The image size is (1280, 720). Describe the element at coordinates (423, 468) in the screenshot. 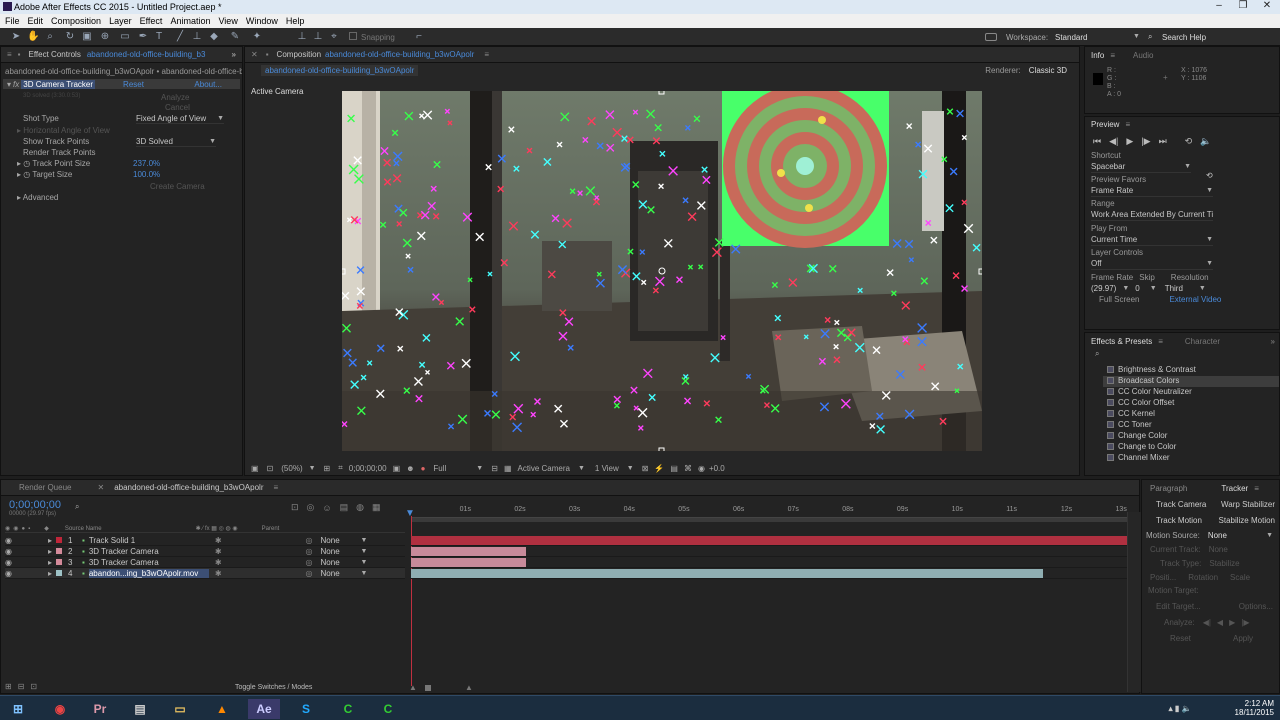

I see `channel-icon: ●` at that location.